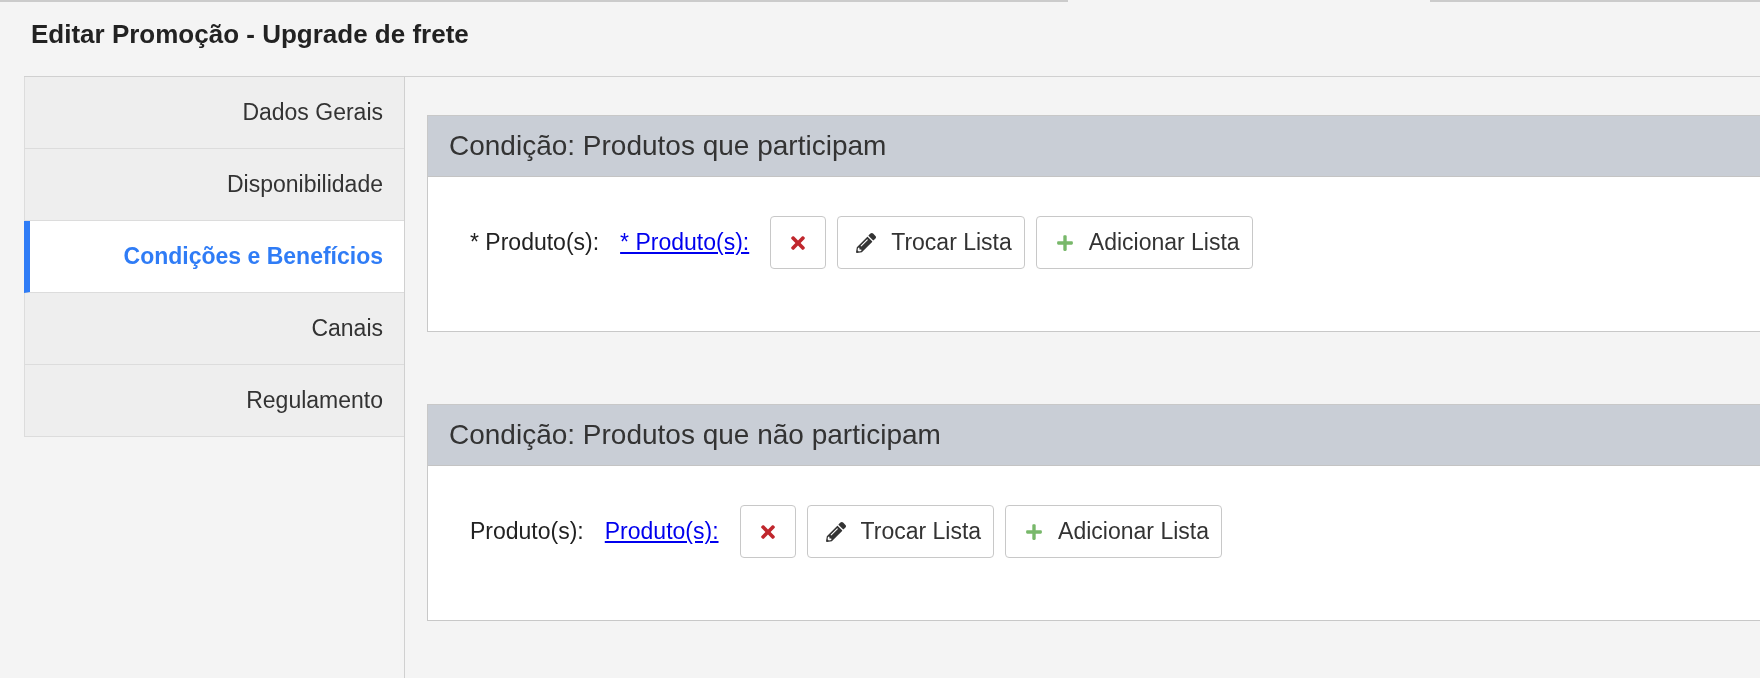 The image size is (1760, 678). I want to click on sidebar-tab: Regulamento, so click(214, 401).